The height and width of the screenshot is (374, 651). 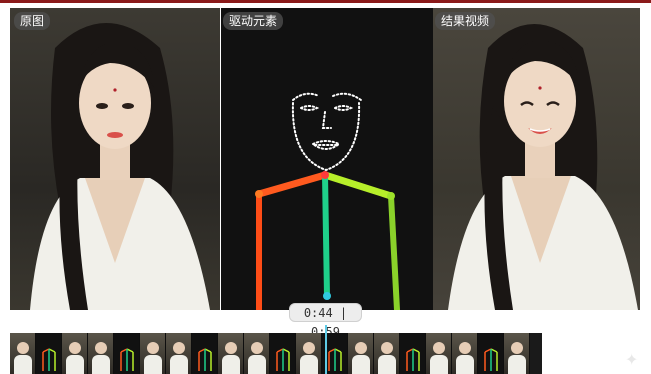 I want to click on label-result: 结果视频, so click(x=465, y=21).